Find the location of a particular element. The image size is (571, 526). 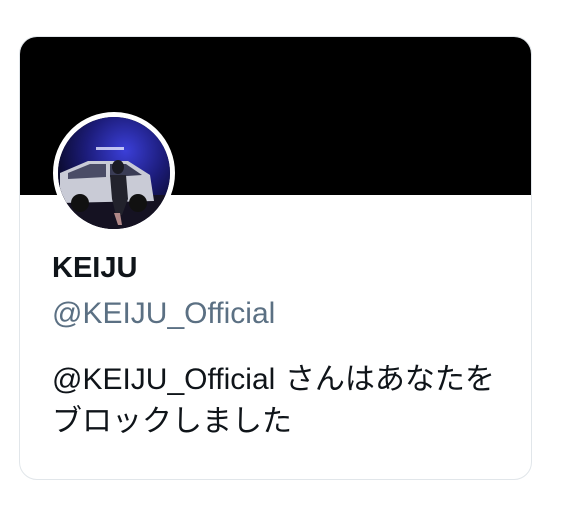

display-name: KEIJU is located at coordinates (94, 268).